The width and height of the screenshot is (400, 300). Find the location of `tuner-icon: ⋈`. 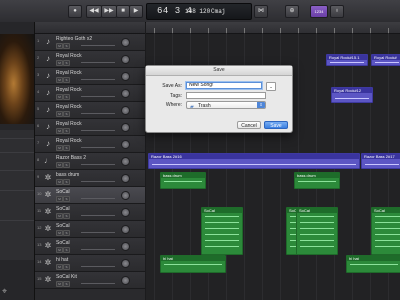

tuner-icon: ⋈ is located at coordinates (261, 11).